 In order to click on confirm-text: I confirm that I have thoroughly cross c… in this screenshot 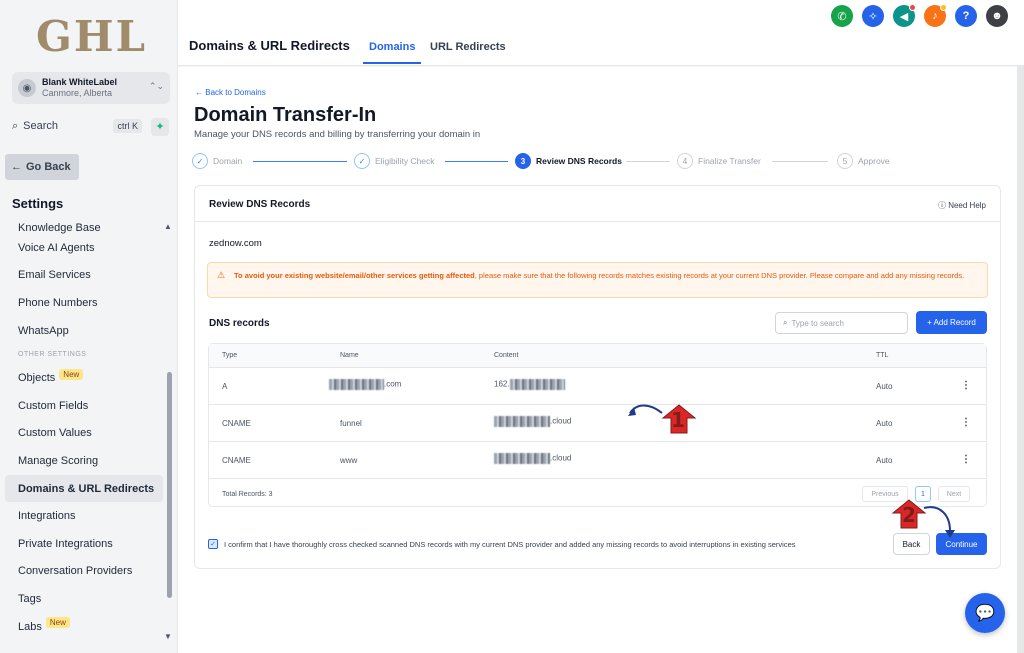, I will do `click(510, 544)`.